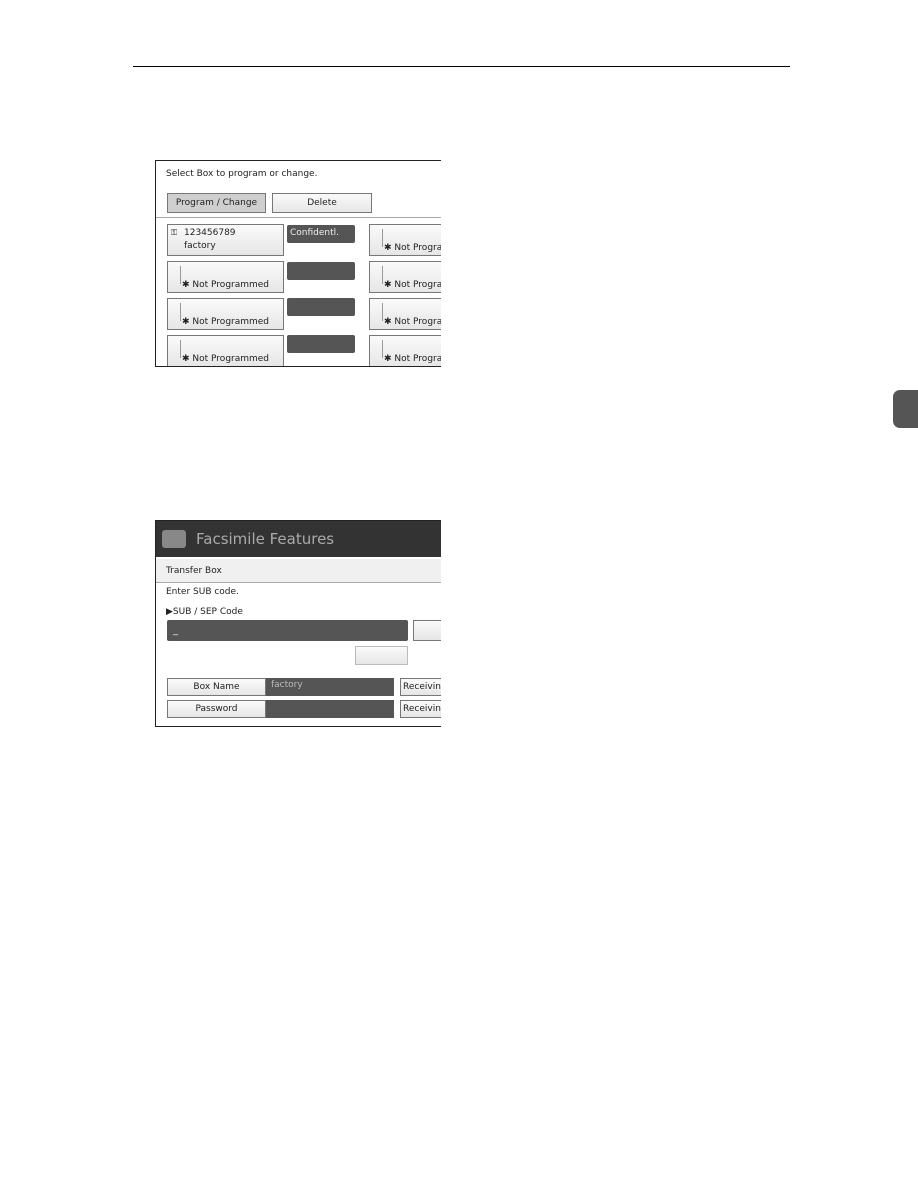 The width and height of the screenshot is (918, 1188). I want to click on disabled-button, so click(381, 655).